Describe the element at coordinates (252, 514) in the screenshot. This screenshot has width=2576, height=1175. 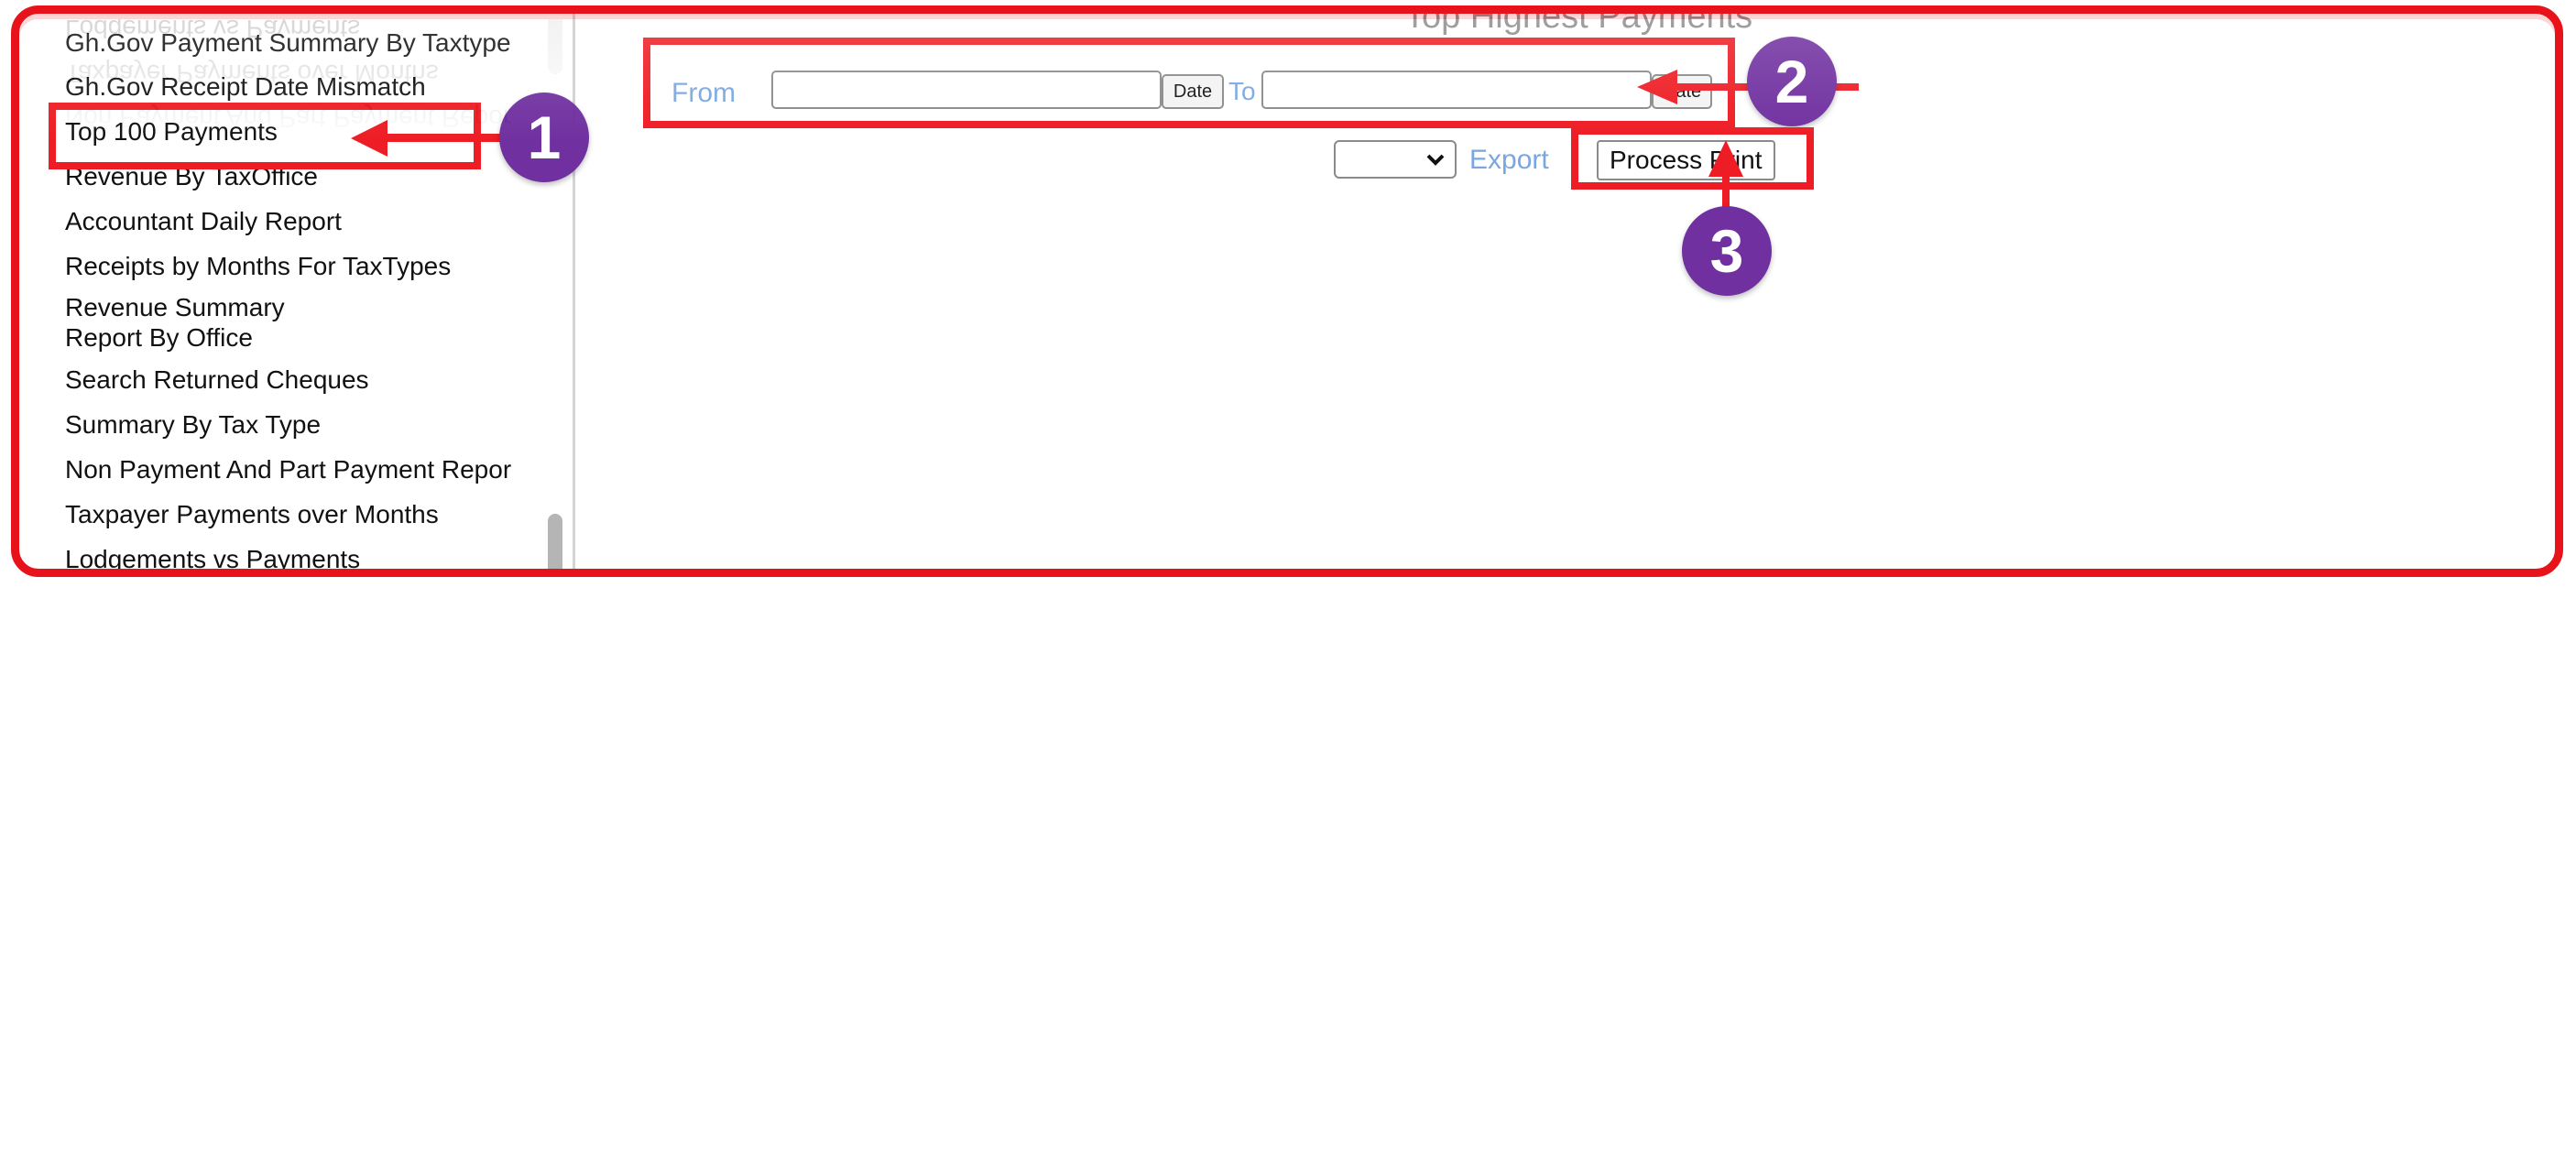
I see `sidebar-item-taxpayer-payments-over-months: Taxpayer Payments over Months` at that location.